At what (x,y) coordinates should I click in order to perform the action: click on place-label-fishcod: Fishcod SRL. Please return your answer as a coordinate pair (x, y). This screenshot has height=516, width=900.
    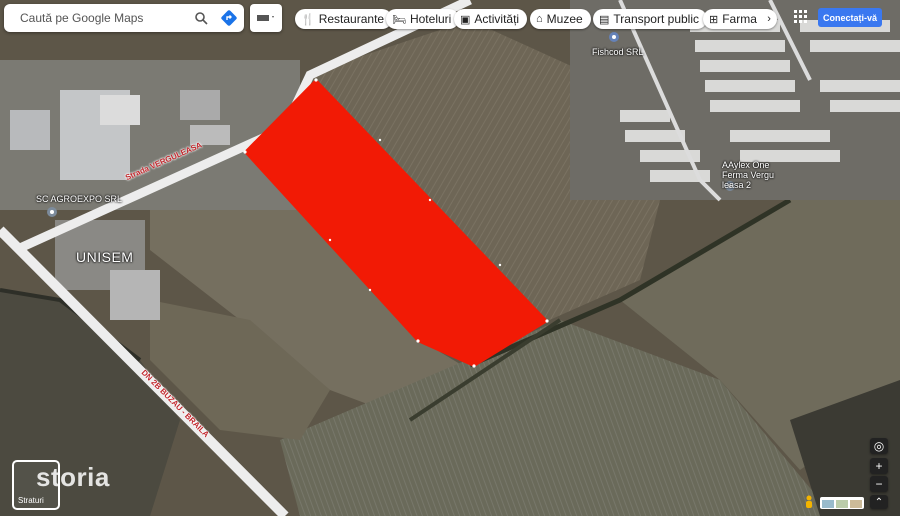
    Looking at the image, I should click on (618, 52).